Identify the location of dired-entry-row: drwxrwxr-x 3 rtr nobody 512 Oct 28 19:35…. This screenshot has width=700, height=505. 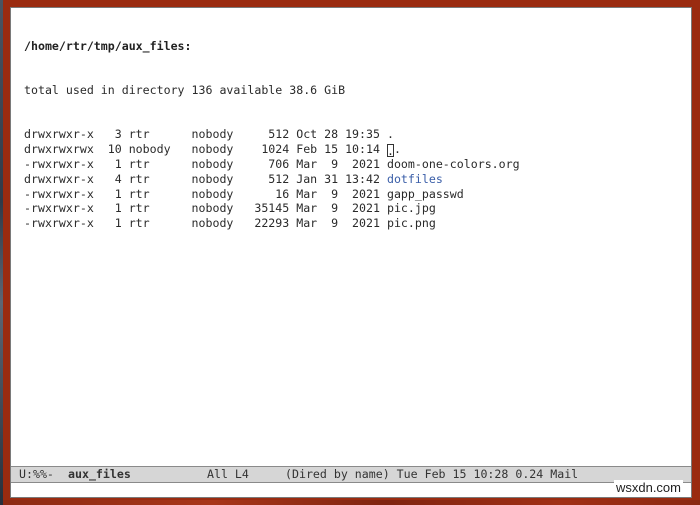
(272, 134).